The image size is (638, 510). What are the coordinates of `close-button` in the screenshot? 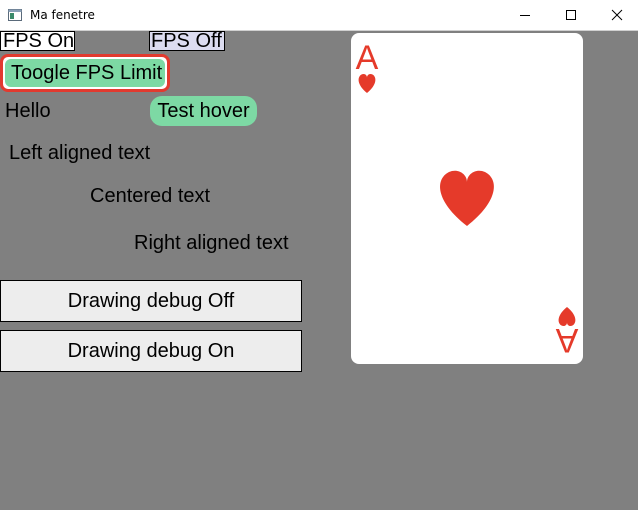 It's located at (616, 15).